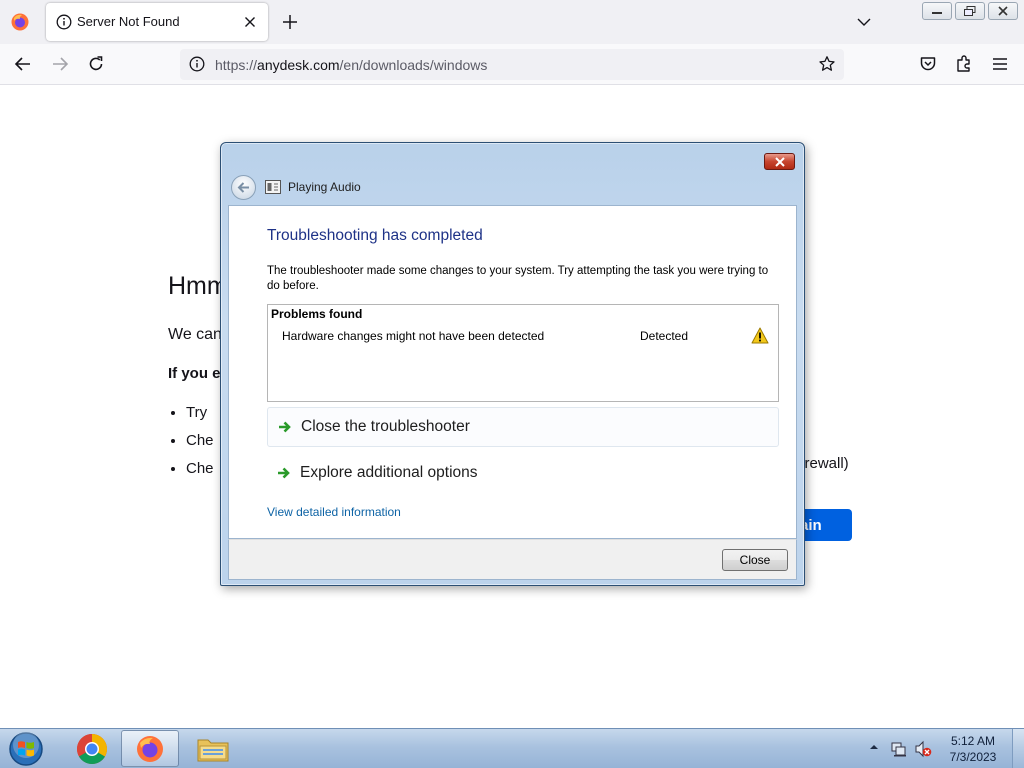 The image size is (1024, 768). What do you see at coordinates (928, 64) in the screenshot?
I see `pocket-icon` at bounding box center [928, 64].